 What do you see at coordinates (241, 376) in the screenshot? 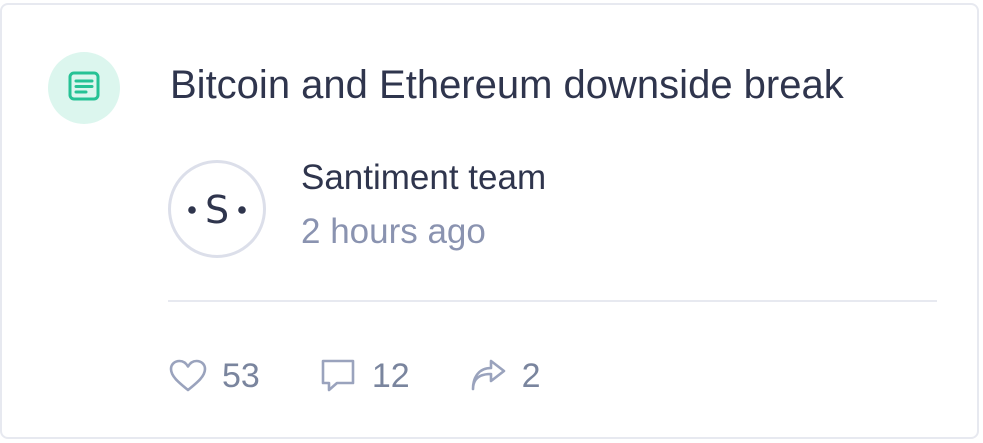
I see `like-count: 53` at bounding box center [241, 376].